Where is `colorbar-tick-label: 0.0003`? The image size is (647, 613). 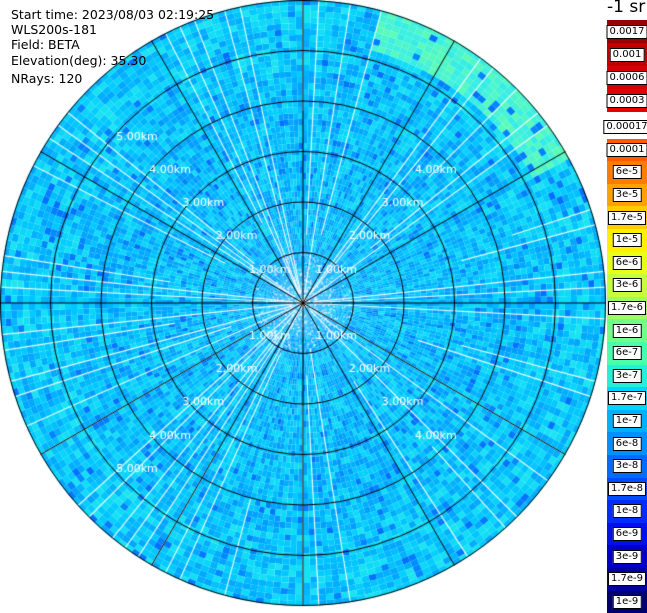
colorbar-tick-label: 0.0003 is located at coordinates (627, 101).